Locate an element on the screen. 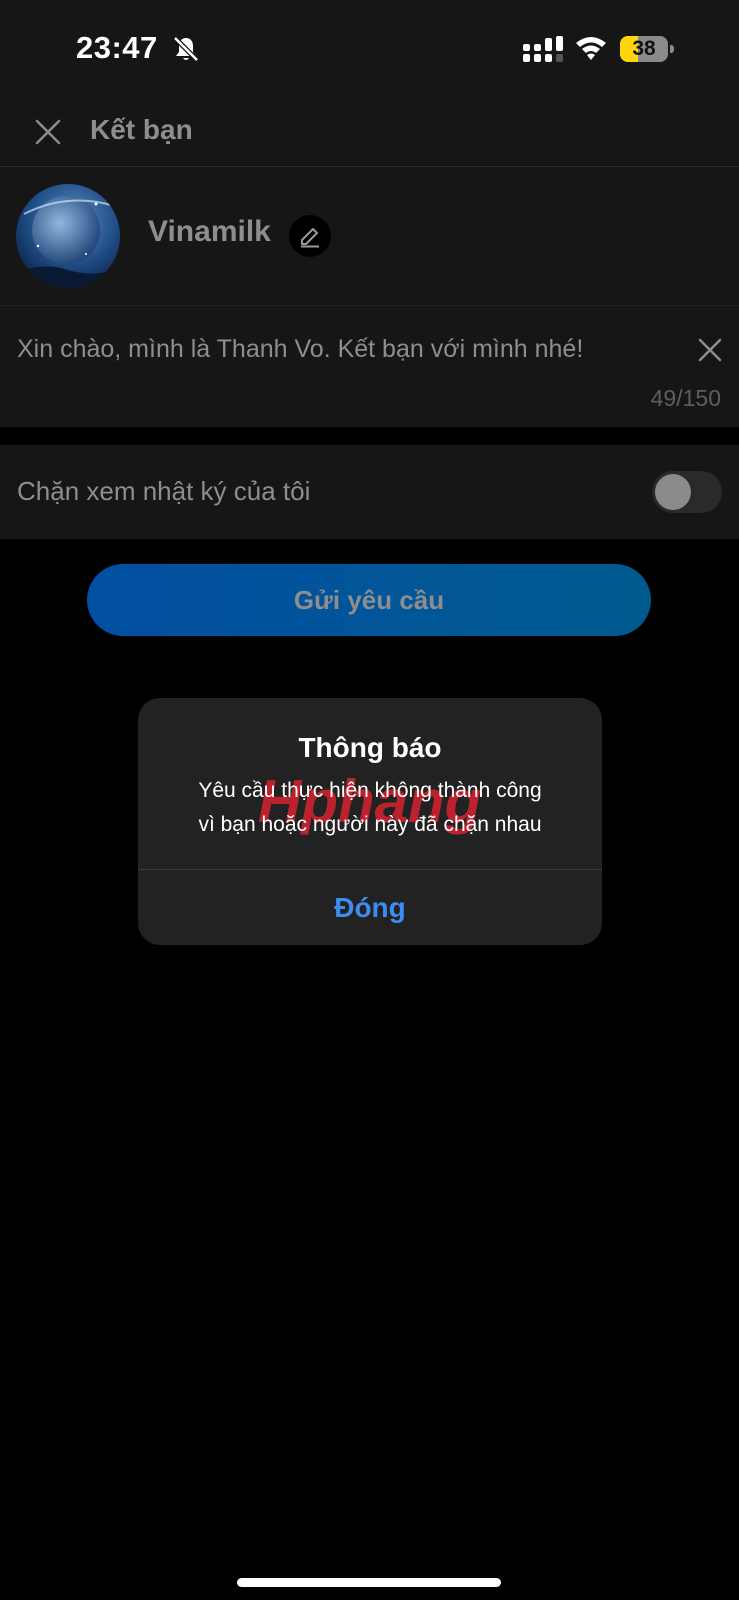 The width and height of the screenshot is (739, 1600). send-request-button: Gửi yêu cầu is located at coordinates (369, 600).